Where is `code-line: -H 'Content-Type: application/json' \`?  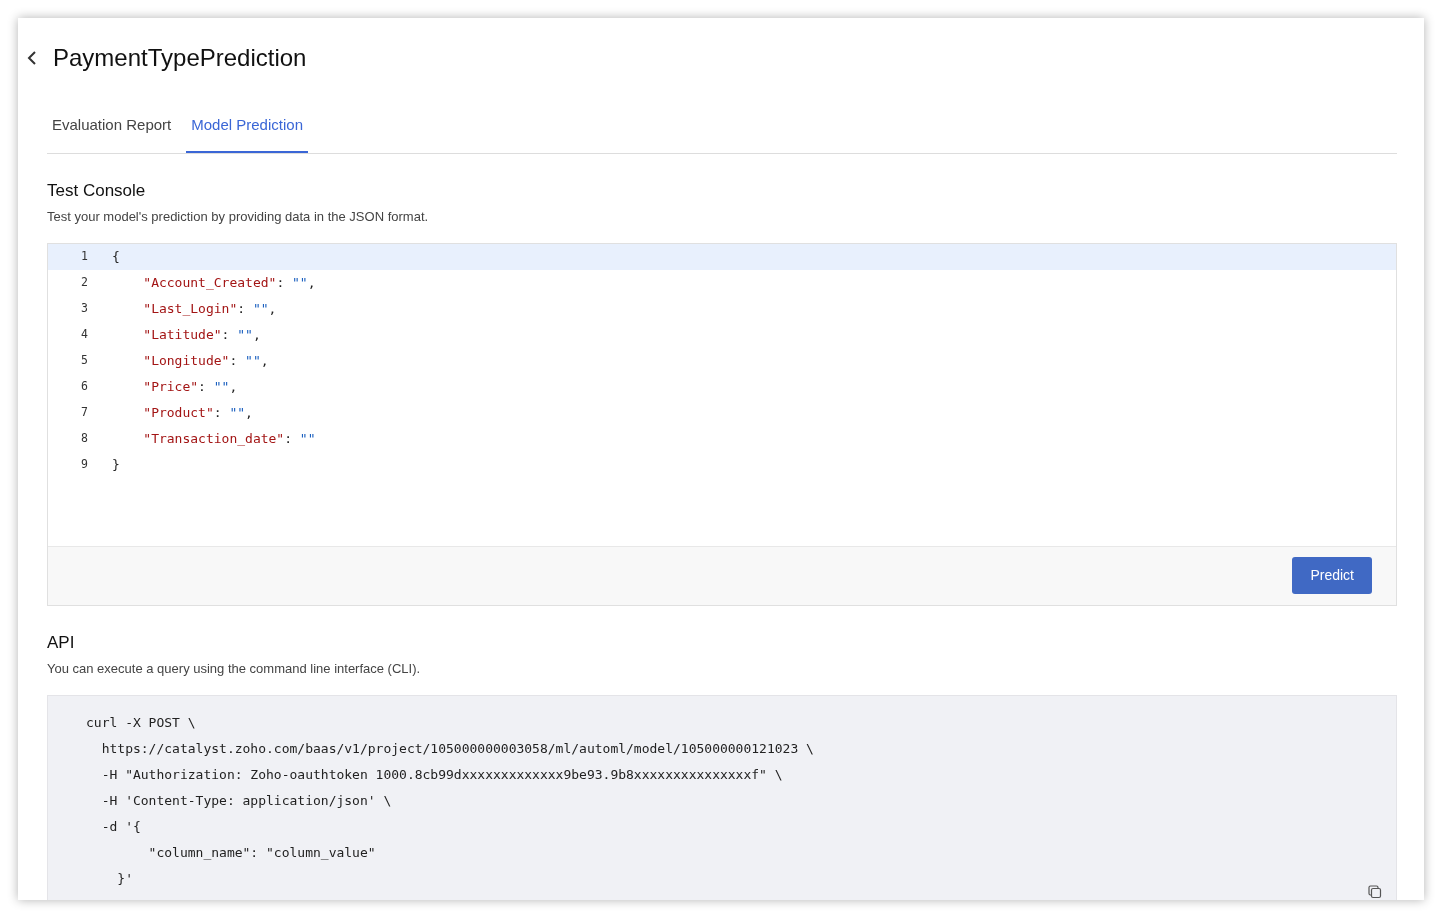 code-line: -H 'Content-Type: application/json' \ is located at coordinates (246, 800).